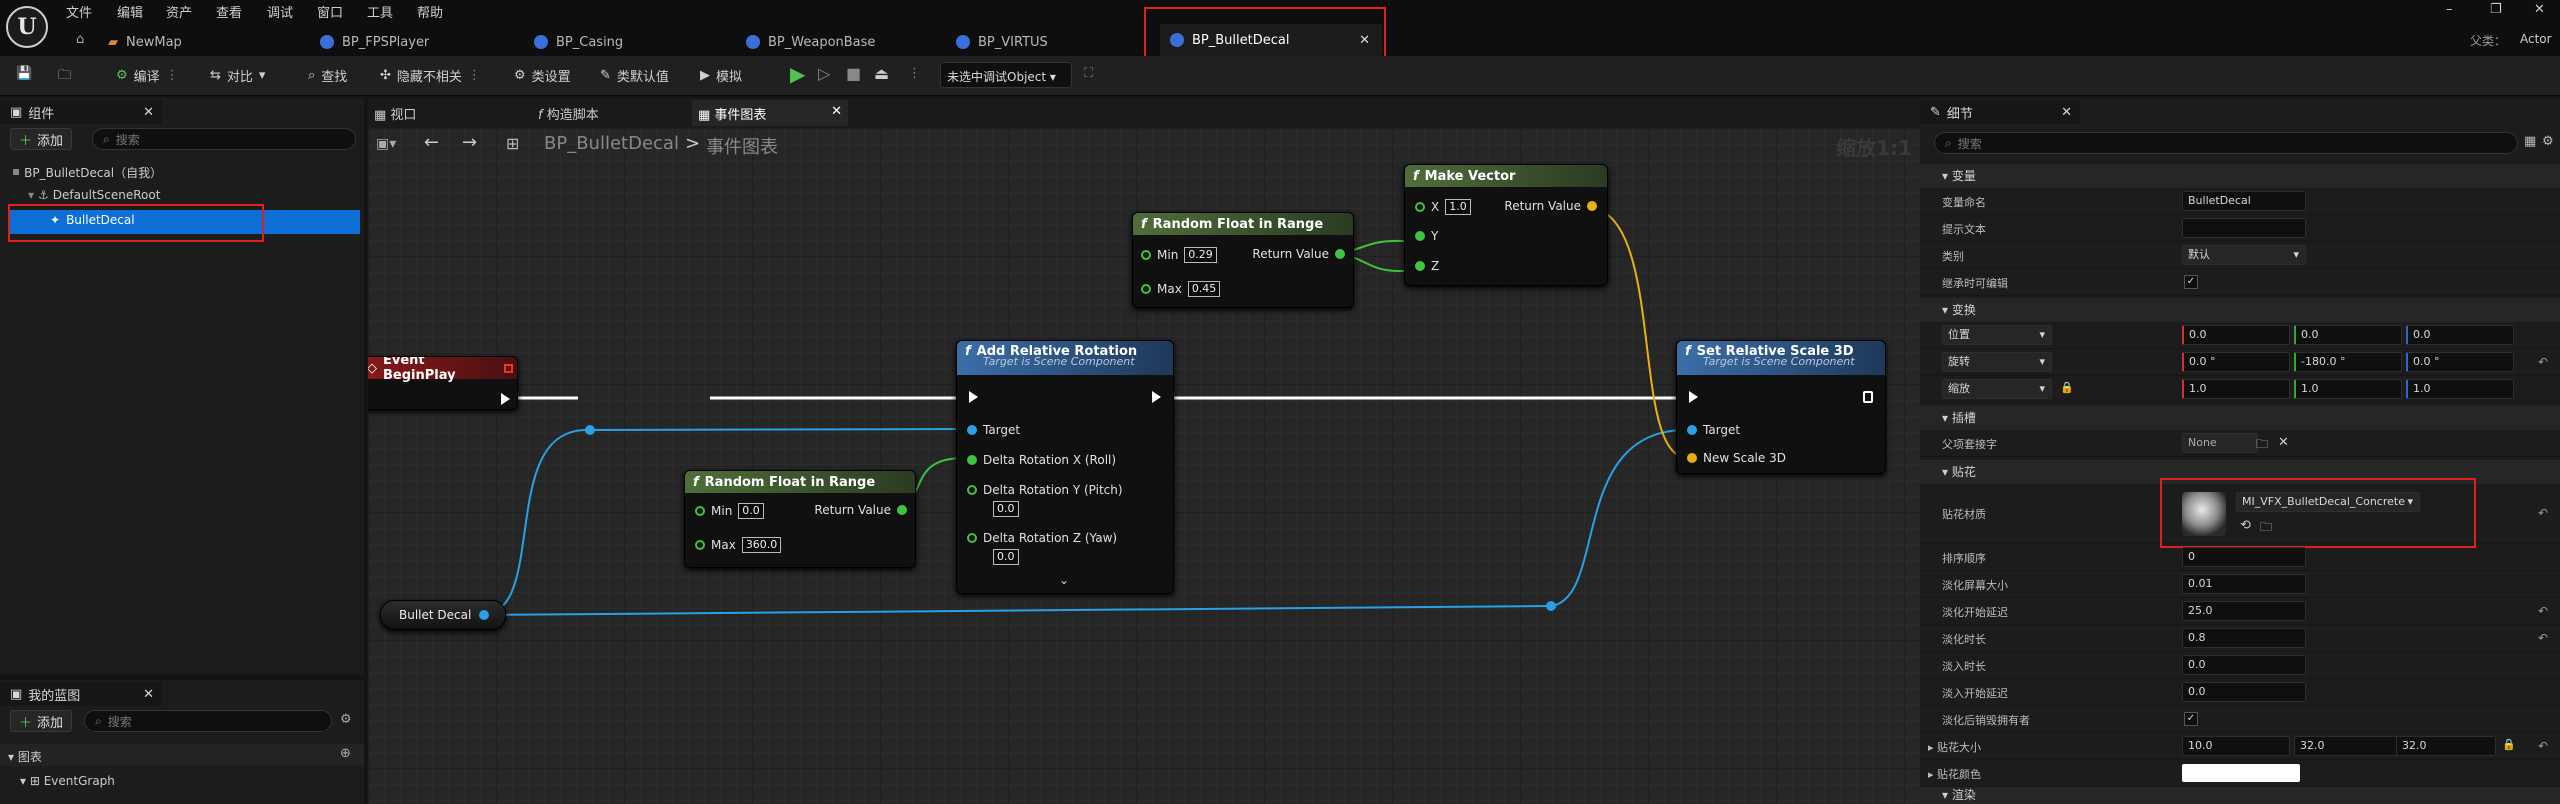  What do you see at coordinates (430, 75) in the screenshot?
I see `hide-unrelated-button: ✣ 隐藏不相关 ⋮` at bounding box center [430, 75].